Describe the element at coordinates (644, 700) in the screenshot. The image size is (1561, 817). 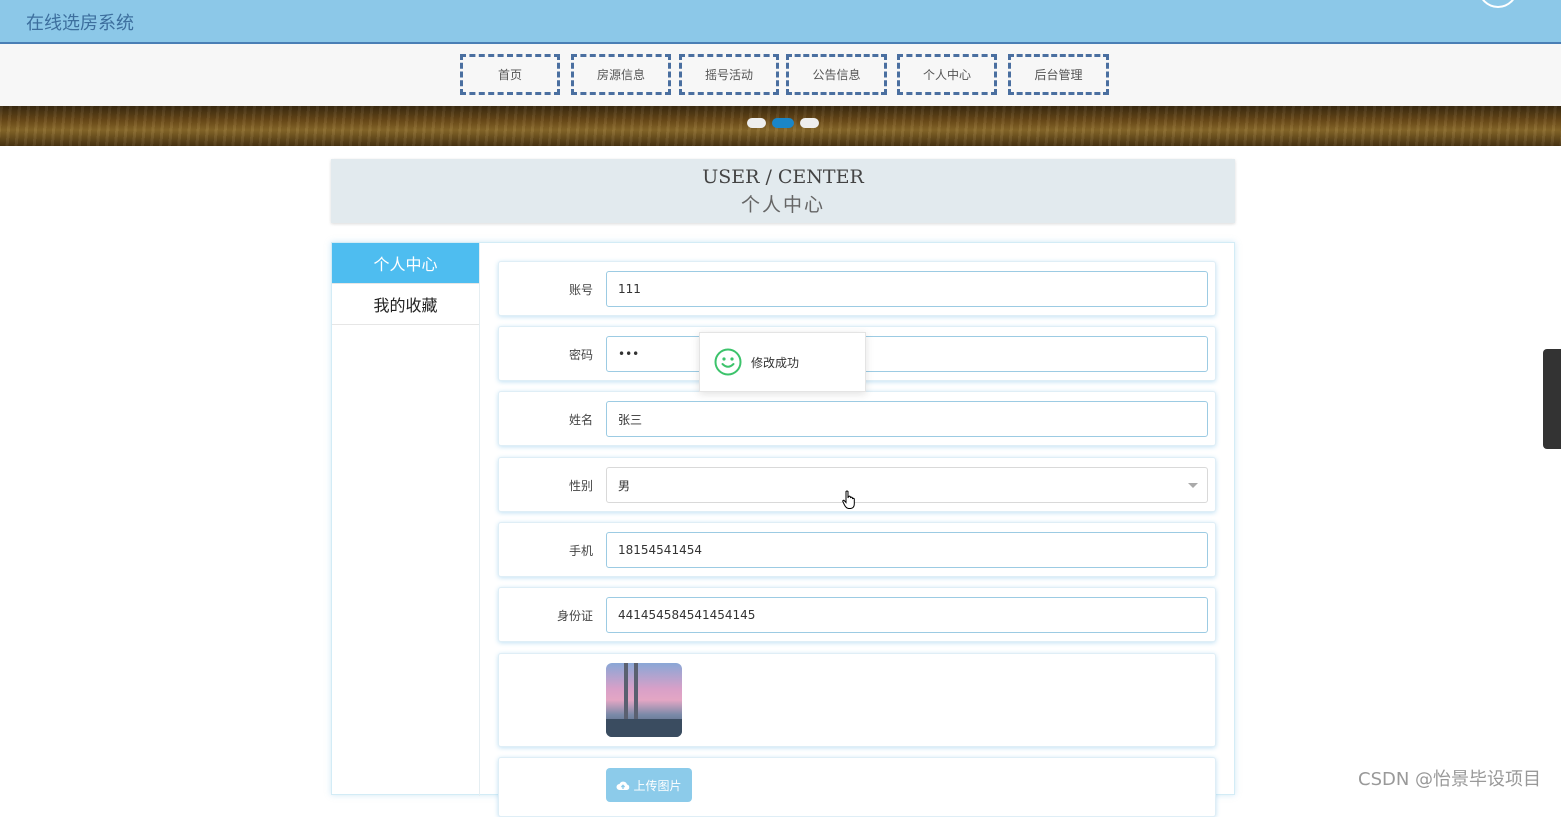
I see `avatar-image` at that location.